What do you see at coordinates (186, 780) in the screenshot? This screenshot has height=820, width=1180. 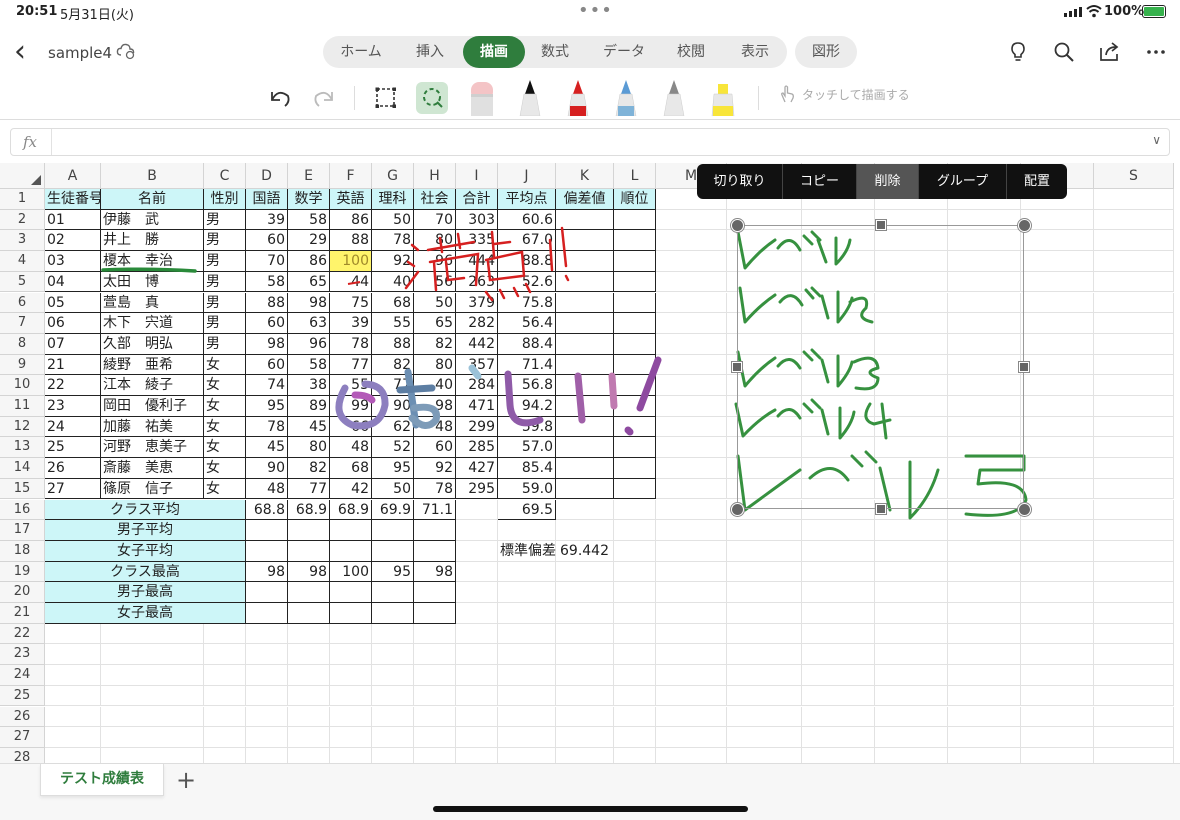 I see `add-sheet-button: +` at bounding box center [186, 780].